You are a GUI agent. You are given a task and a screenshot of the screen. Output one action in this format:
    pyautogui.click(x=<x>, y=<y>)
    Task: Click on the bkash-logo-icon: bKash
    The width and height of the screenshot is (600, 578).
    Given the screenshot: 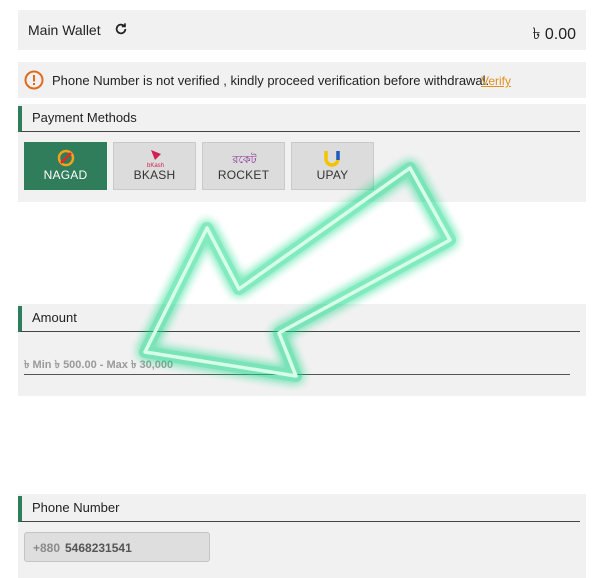 What is the action you would take?
    pyautogui.click(x=155, y=159)
    